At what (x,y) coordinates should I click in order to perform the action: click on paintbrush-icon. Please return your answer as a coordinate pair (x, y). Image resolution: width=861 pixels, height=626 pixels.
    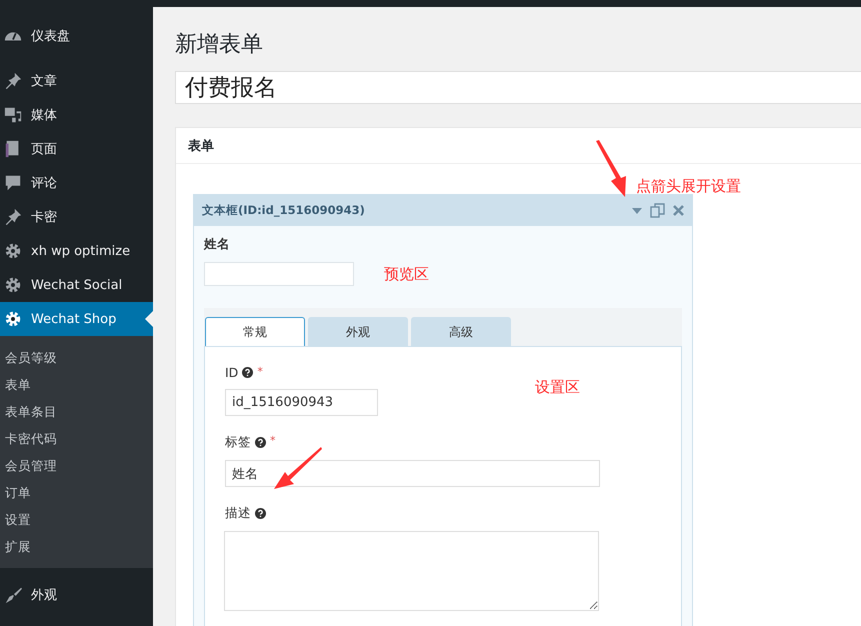
    Looking at the image, I should click on (13, 595).